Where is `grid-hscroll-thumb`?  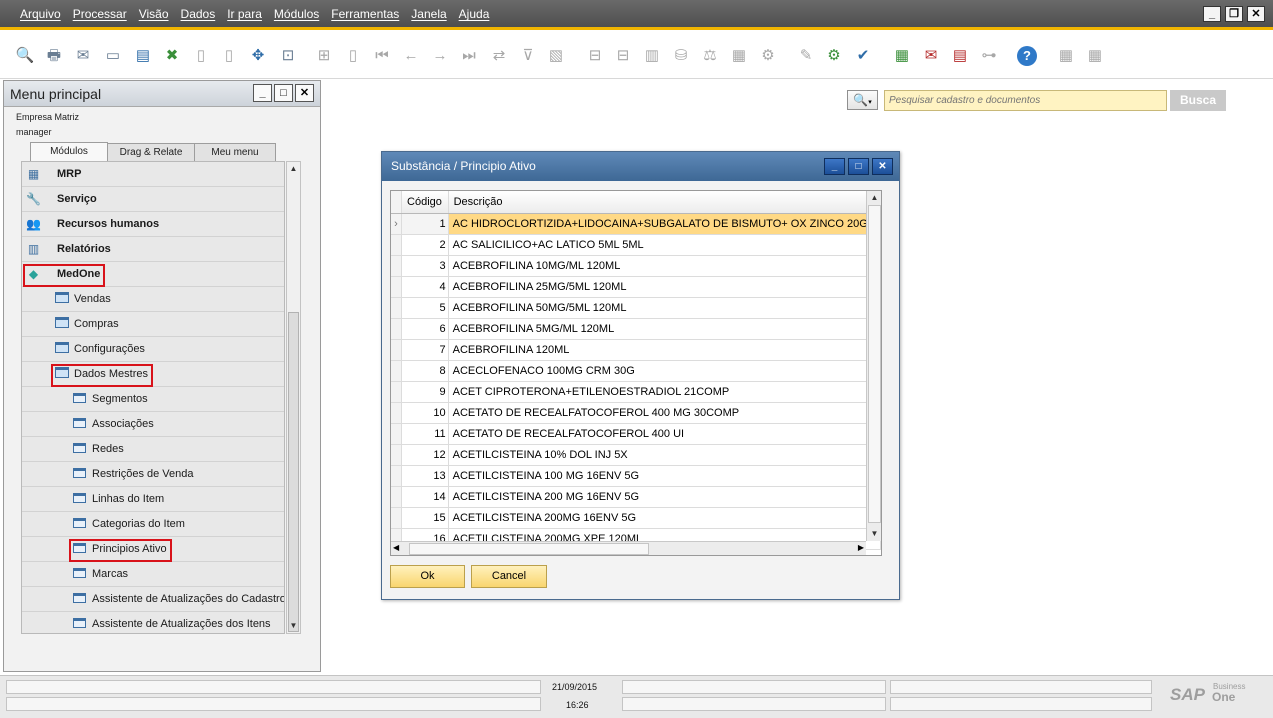 grid-hscroll-thumb is located at coordinates (529, 549).